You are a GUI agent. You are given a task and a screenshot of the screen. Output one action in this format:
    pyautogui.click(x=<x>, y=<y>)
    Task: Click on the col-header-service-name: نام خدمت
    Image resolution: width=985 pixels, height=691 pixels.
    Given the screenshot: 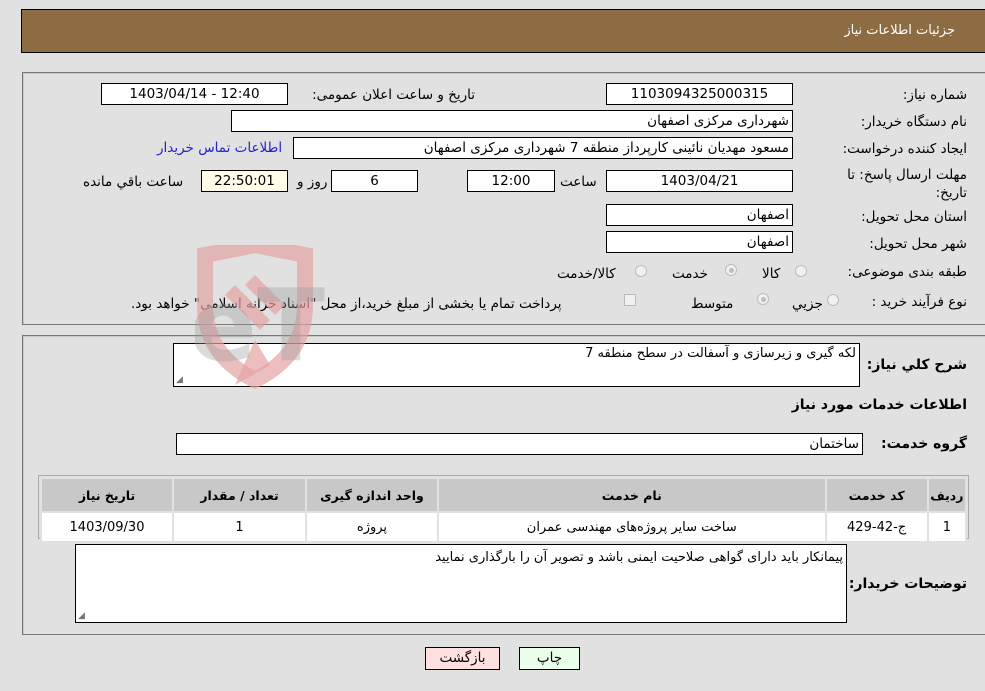 What is the action you would take?
    pyautogui.click(x=631, y=495)
    